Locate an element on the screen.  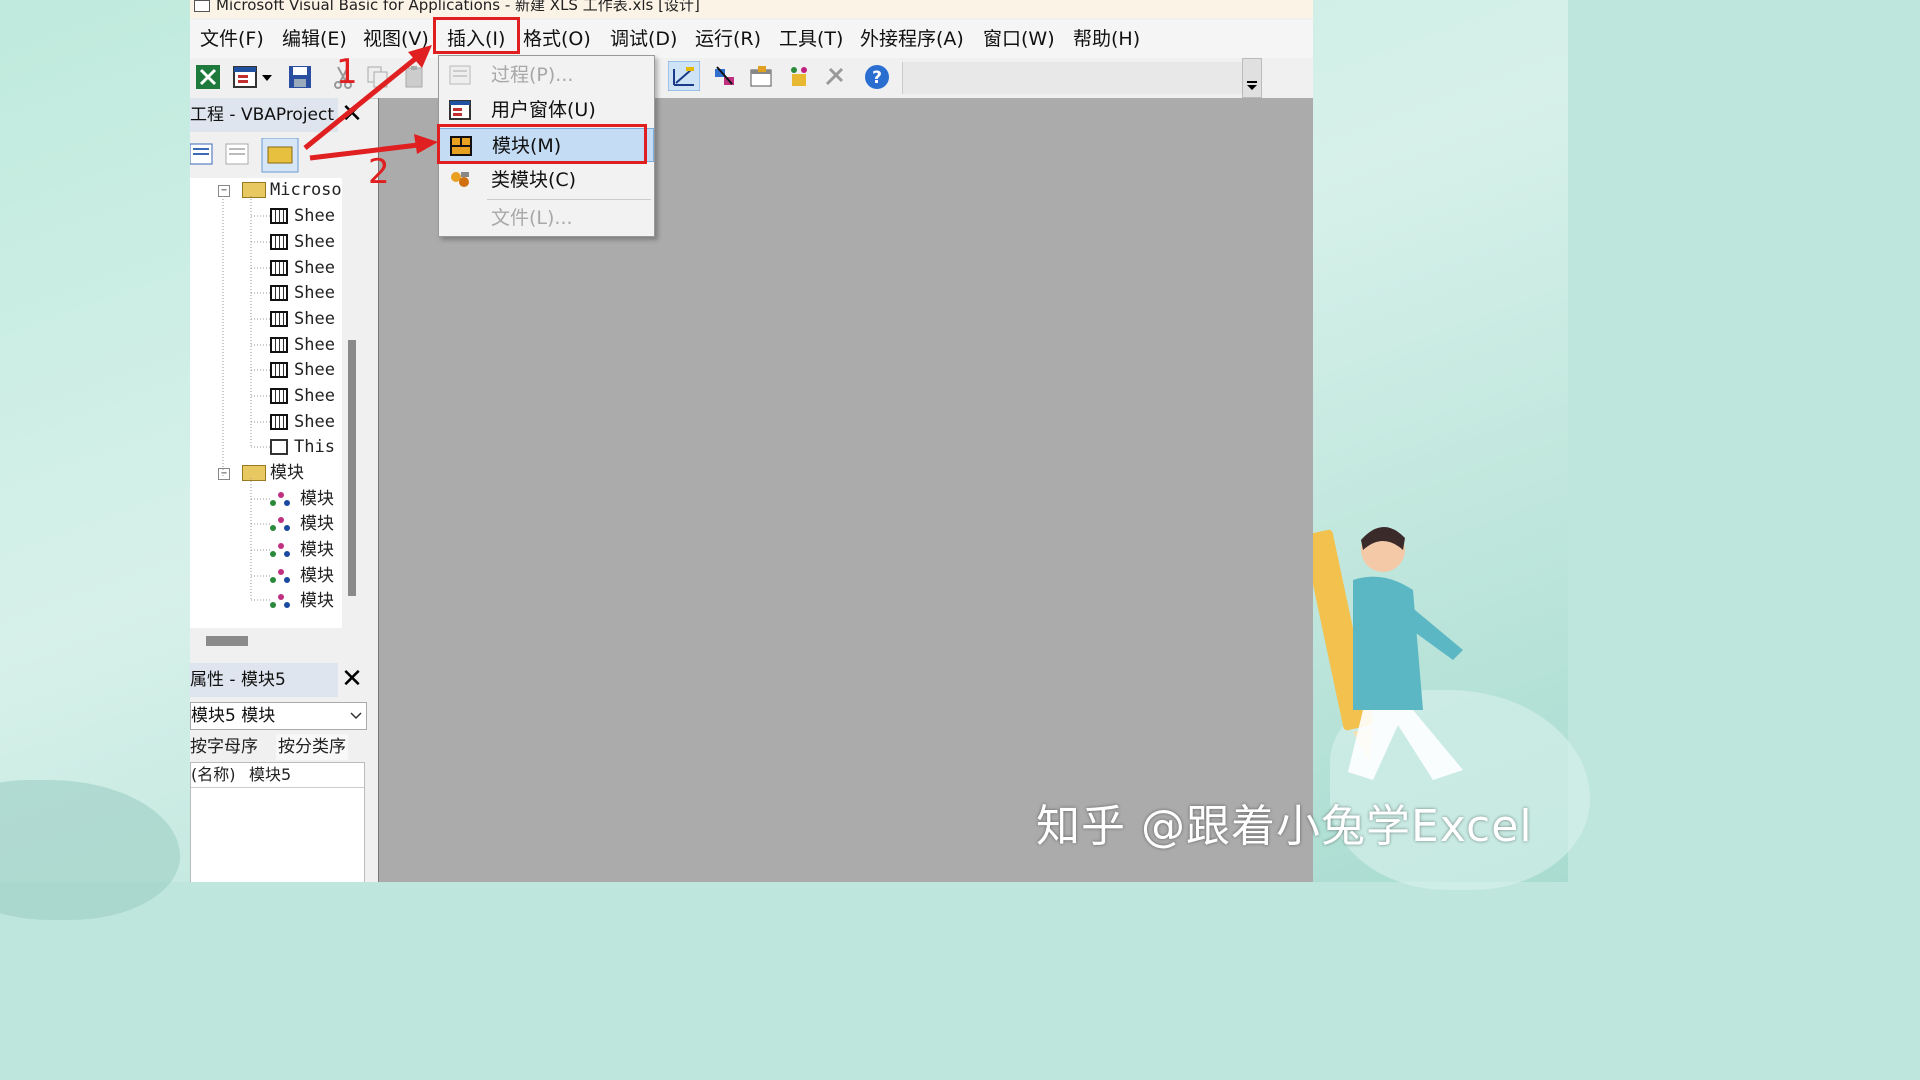
tab-alphabetic: 按字母序 is located at coordinates (224, 747).